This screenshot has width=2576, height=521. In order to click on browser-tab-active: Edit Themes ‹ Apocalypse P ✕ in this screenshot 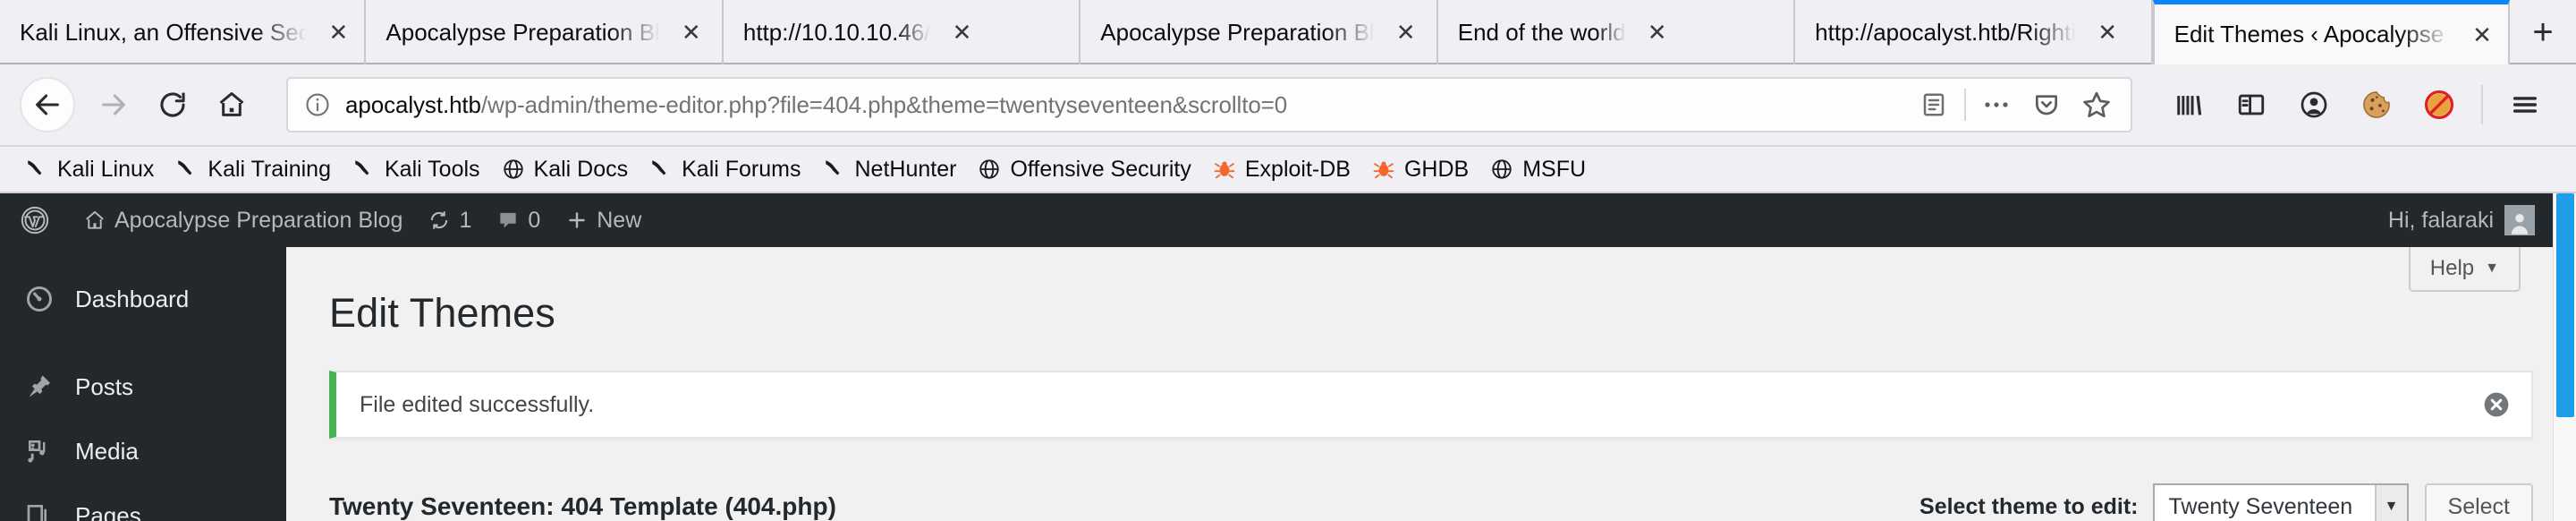, I will do `click(2331, 32)`.